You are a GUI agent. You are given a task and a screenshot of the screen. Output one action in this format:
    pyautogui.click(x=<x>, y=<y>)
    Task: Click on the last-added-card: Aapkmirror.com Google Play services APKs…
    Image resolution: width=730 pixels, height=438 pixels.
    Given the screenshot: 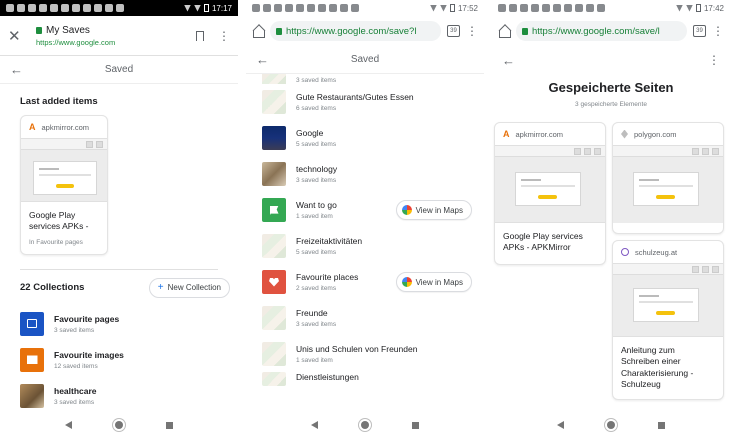 What is the action you would take?
    pyautogui.click(x=64, y=185)
    